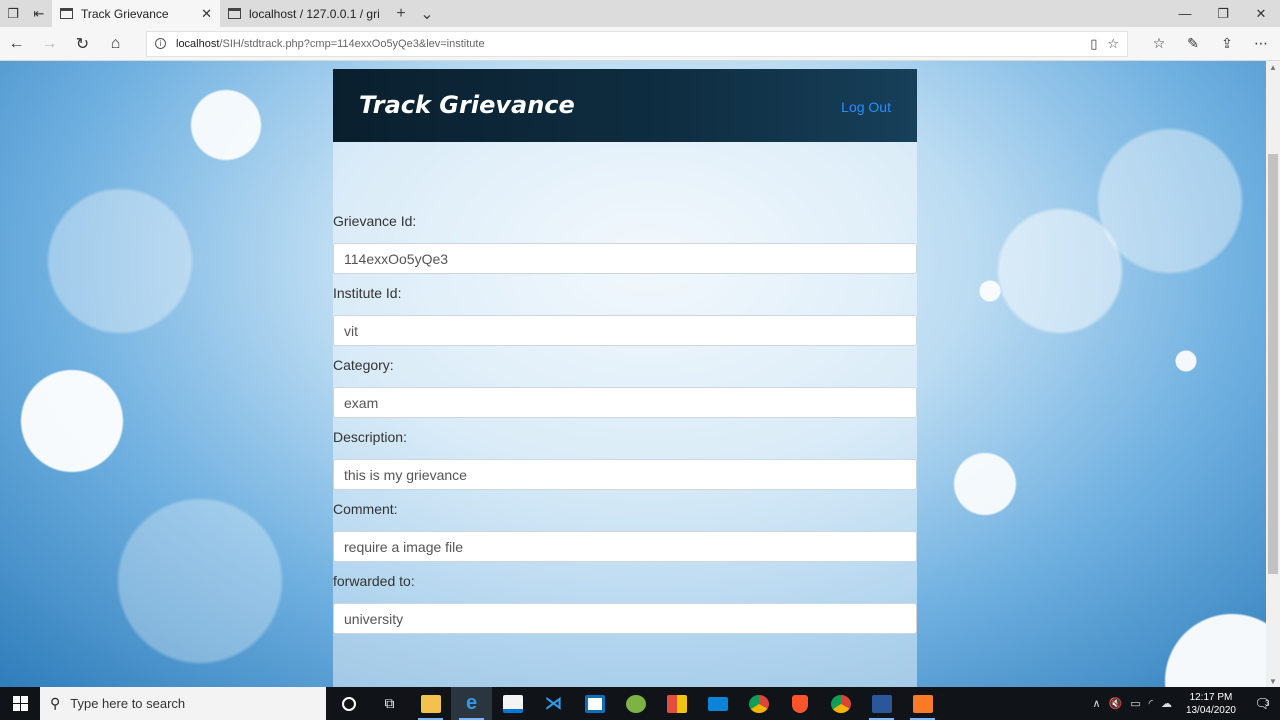 This screenshot has height=720, width=1280. What do you see at coordinates (1261, 43) in the screenshot?
I see `more-icon: ⋯` at bounding box center [1261, 43].